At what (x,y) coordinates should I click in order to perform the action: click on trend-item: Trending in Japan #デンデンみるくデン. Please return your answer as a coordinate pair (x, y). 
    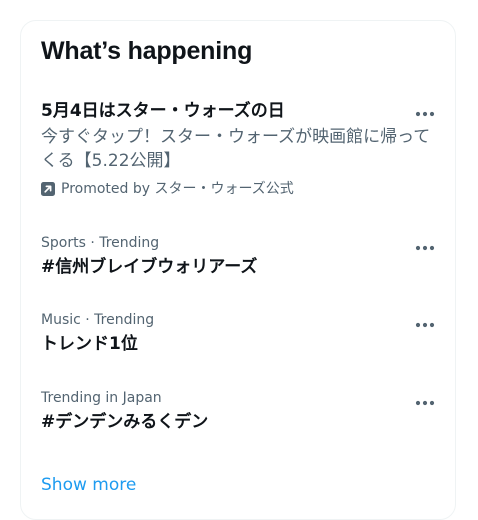
    Looking at the image, I should click on (238, 417).